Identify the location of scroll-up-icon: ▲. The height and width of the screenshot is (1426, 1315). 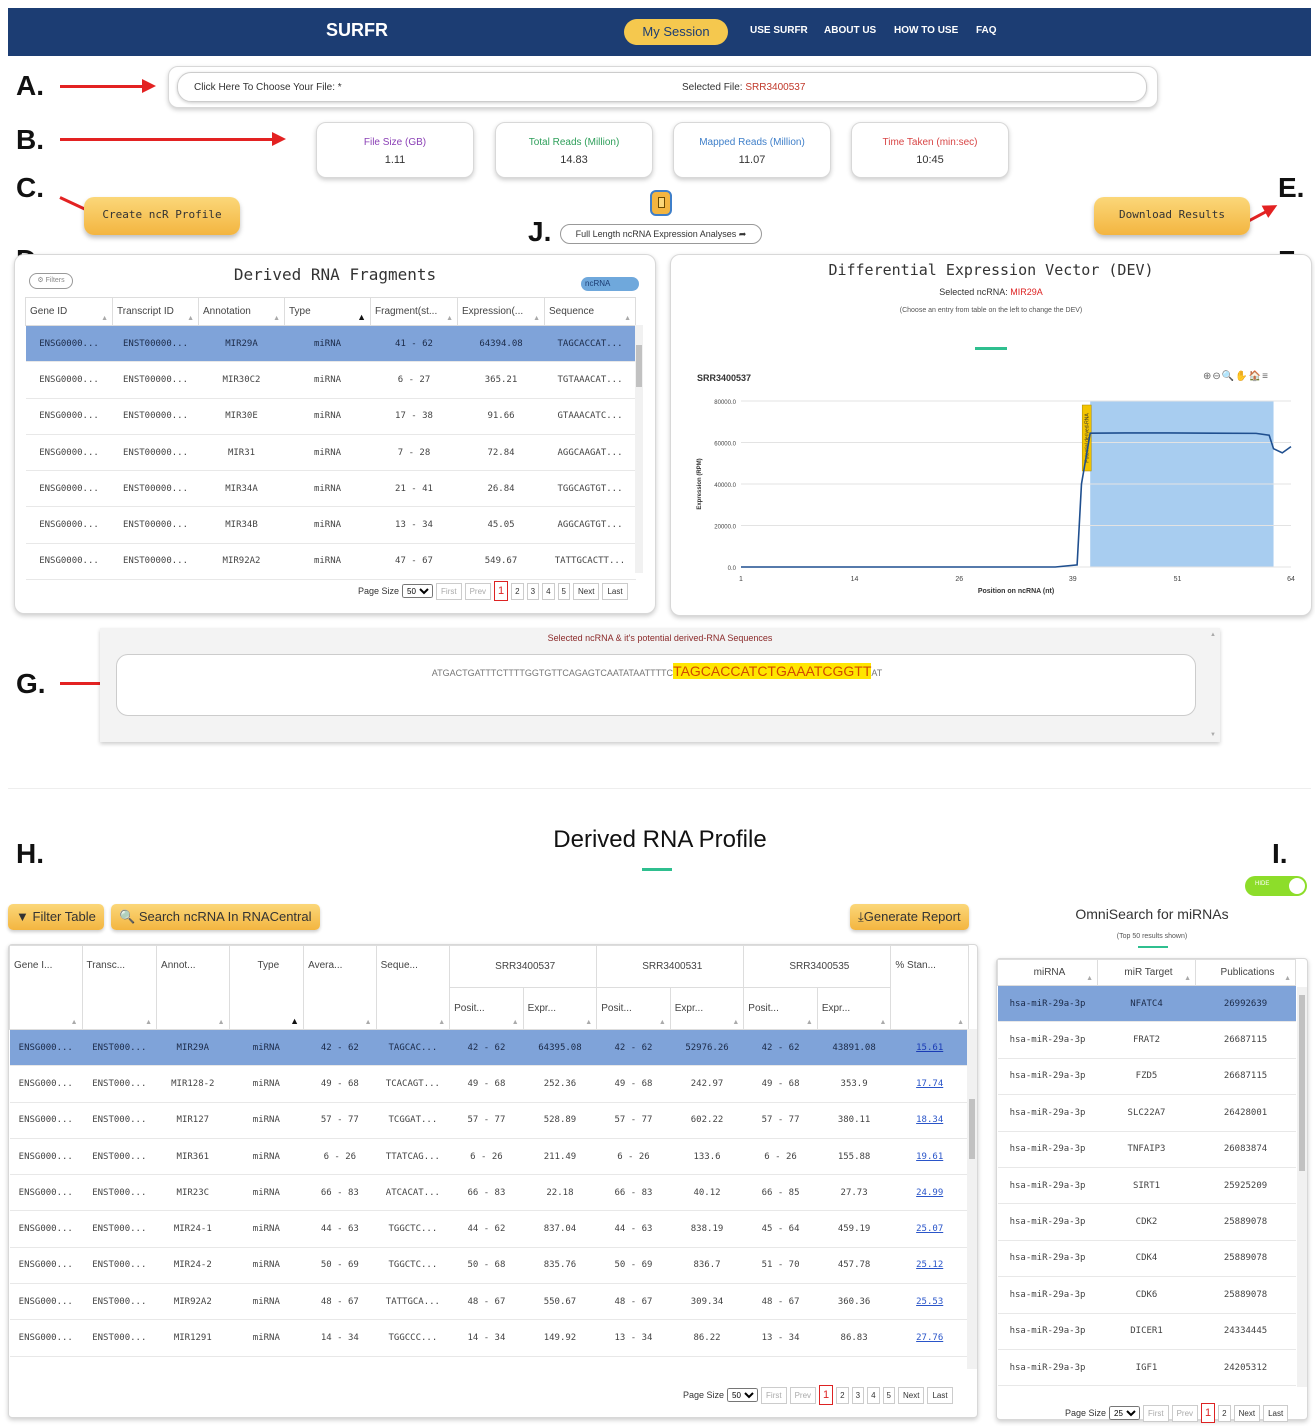
(1213, 635).